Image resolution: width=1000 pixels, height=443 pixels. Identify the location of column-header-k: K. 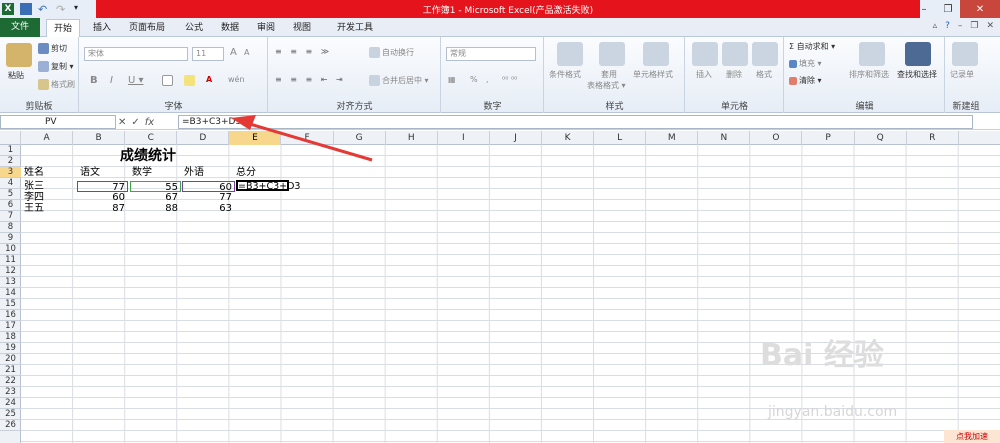
(568, 138).